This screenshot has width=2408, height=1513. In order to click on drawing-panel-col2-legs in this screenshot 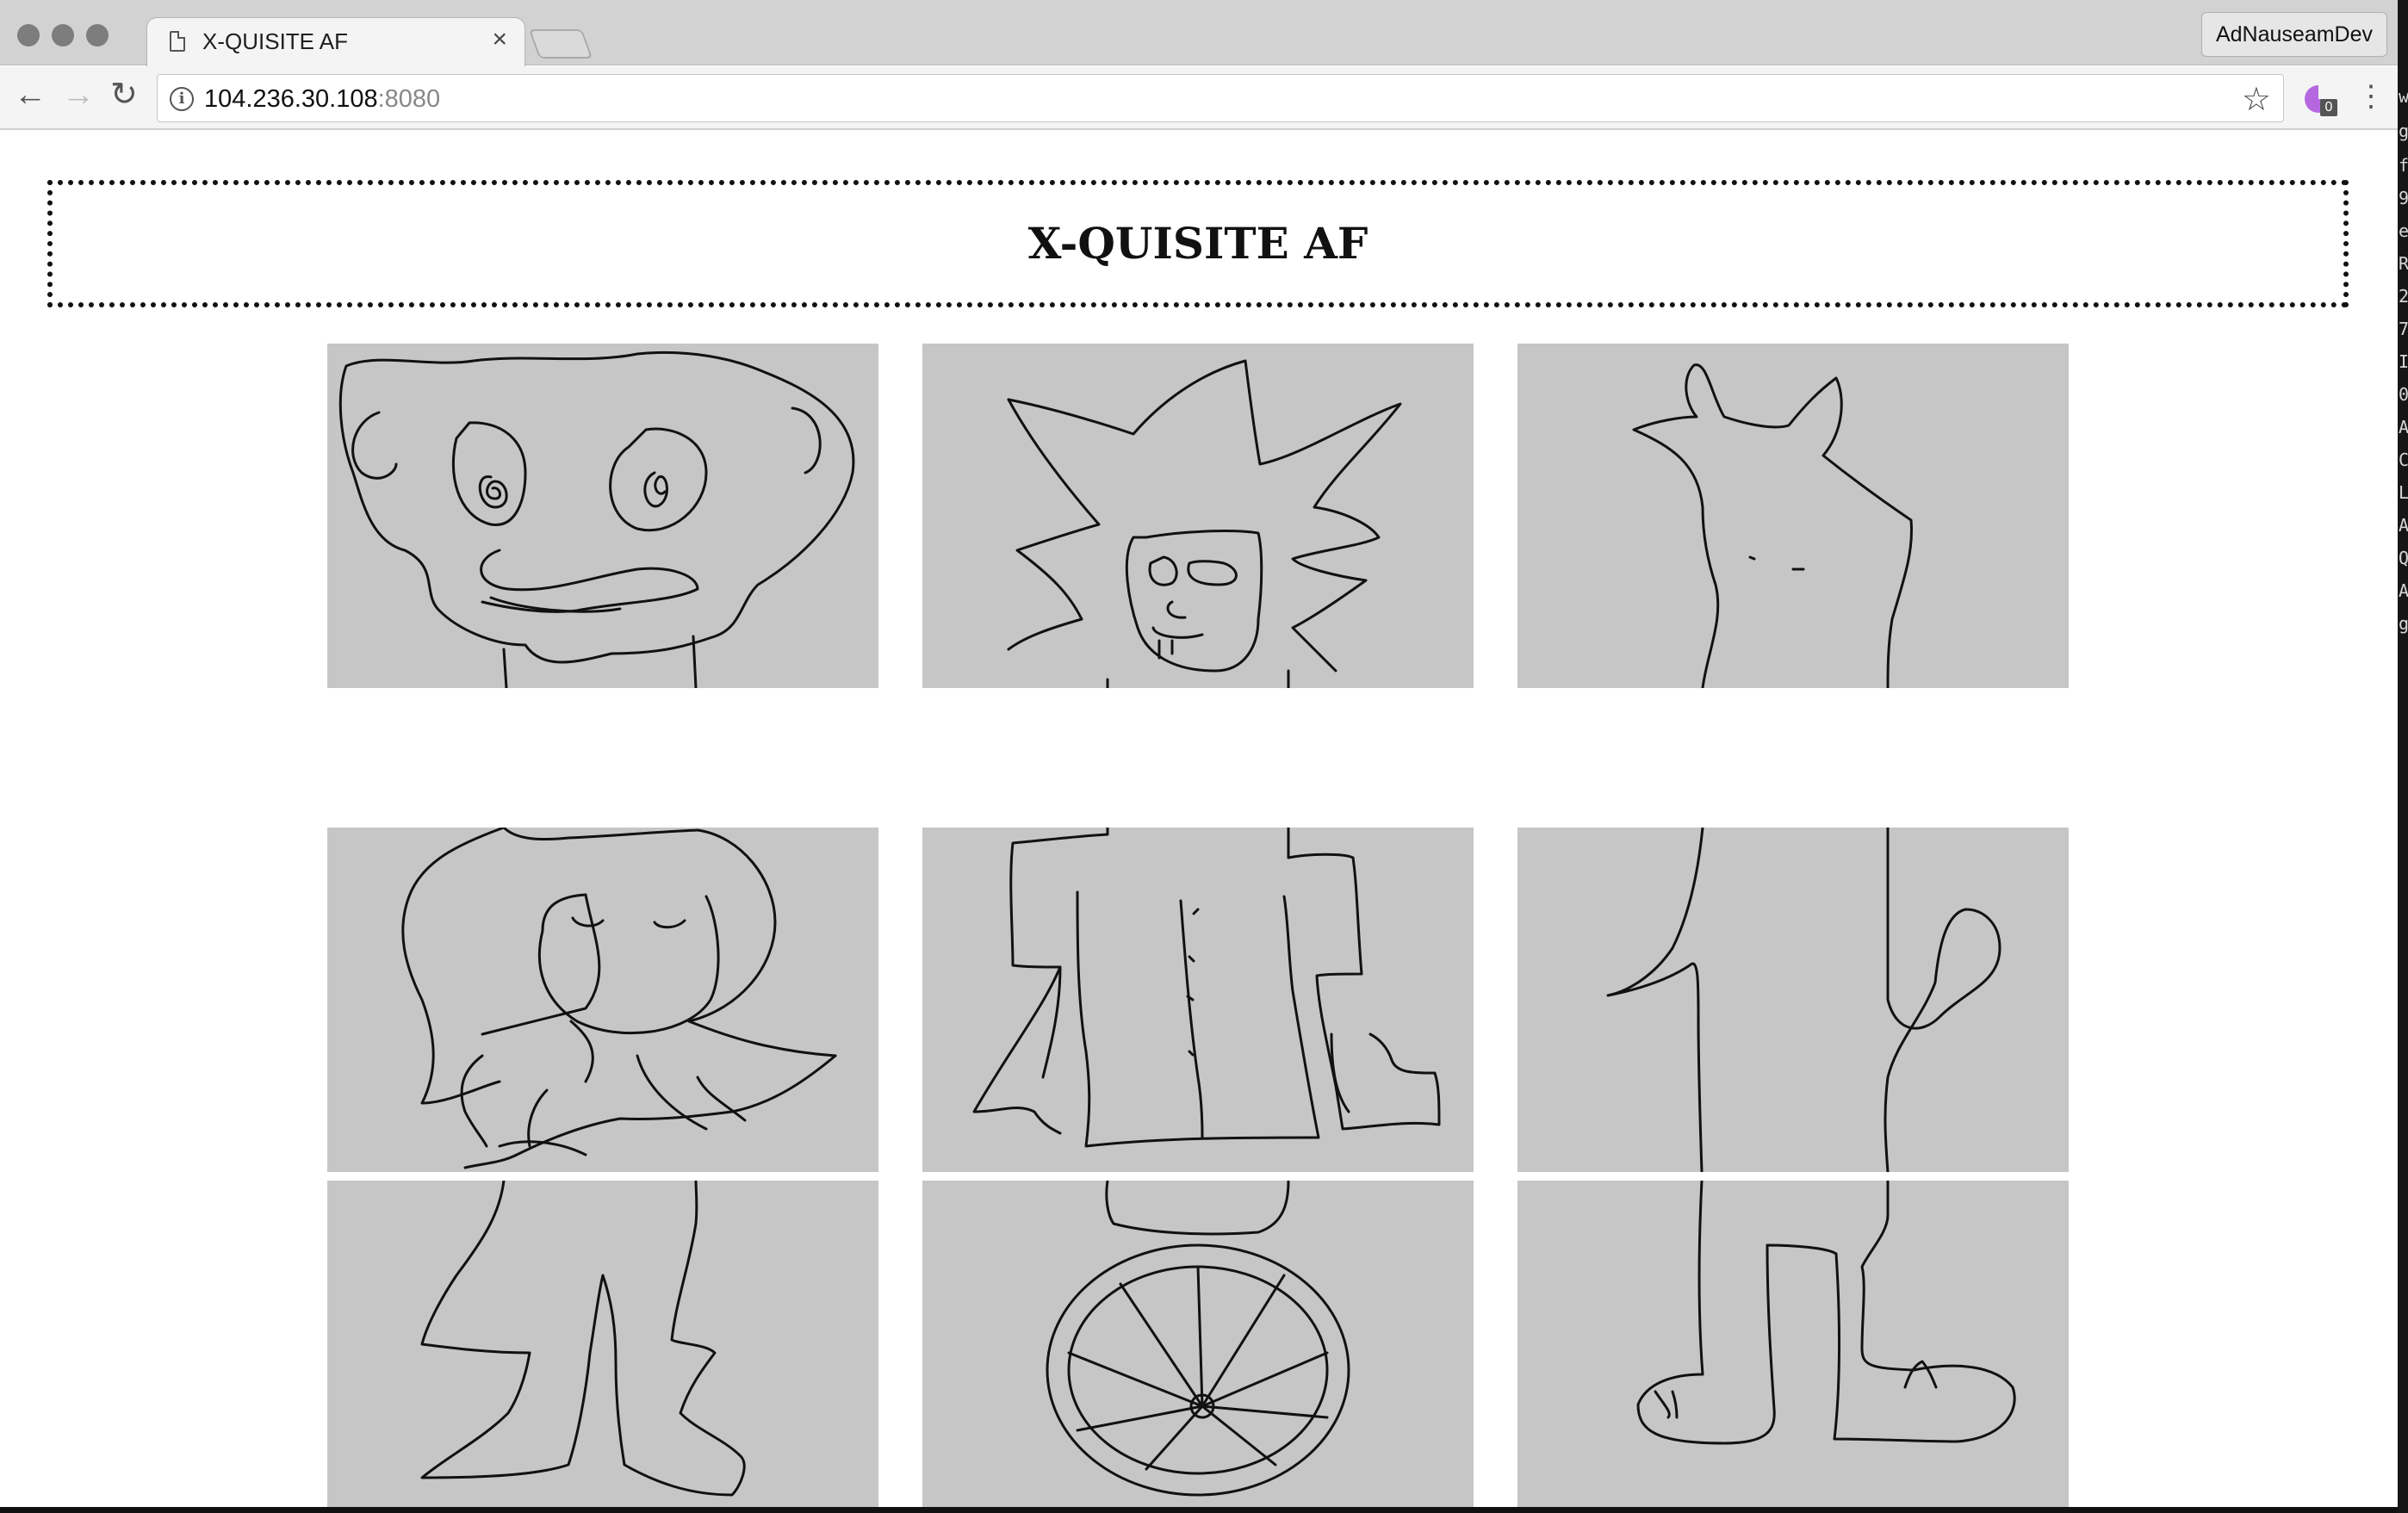, I will do `click(1198, 1344)`.